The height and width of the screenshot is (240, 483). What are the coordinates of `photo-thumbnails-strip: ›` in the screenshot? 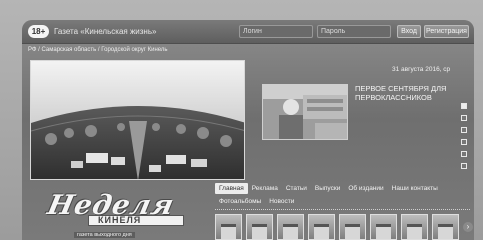 It's located at (344, 227).